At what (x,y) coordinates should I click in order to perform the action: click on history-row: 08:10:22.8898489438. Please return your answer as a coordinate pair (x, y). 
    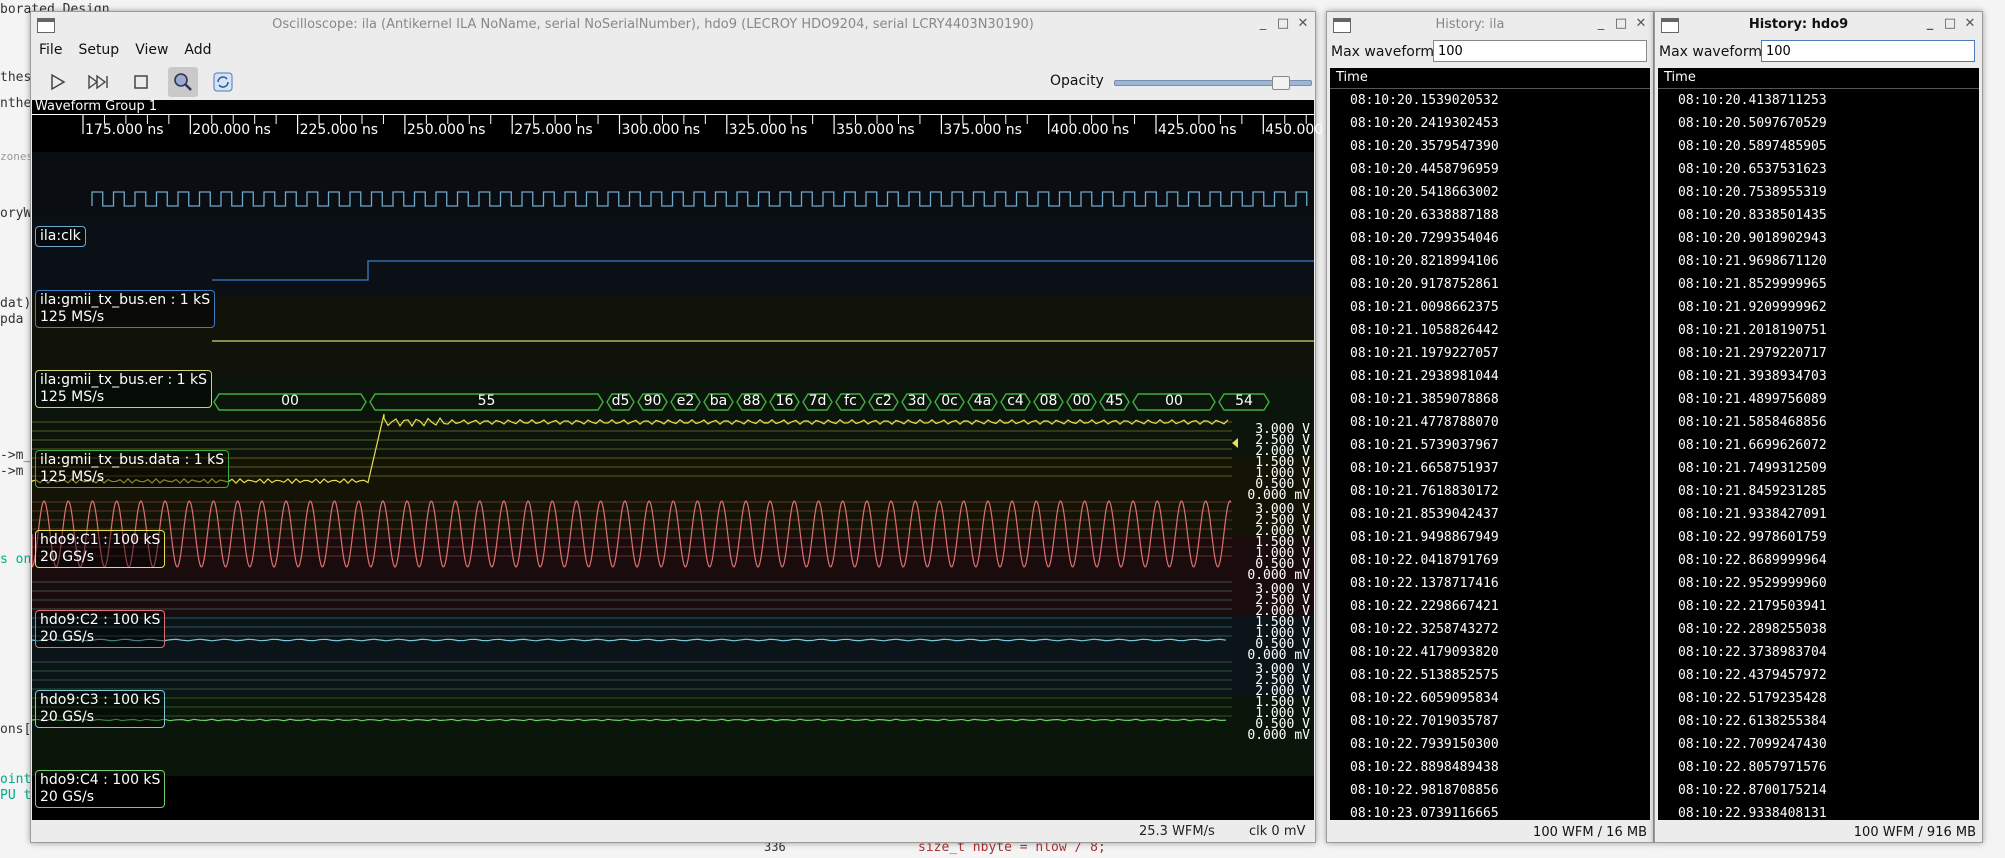
    Looking at the image, I should click on (1490, 767).